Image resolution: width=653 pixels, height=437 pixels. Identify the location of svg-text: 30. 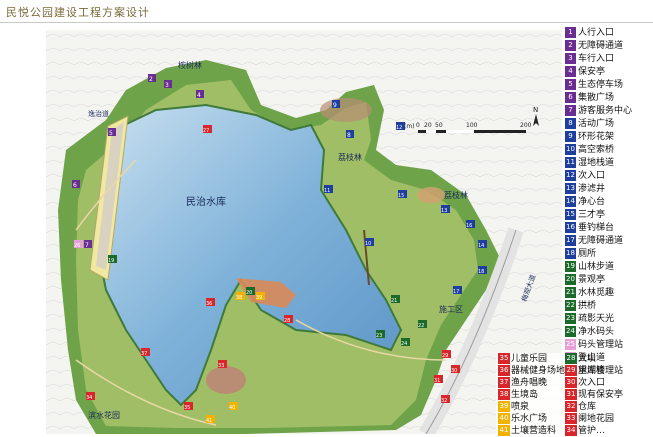
(454, 371).